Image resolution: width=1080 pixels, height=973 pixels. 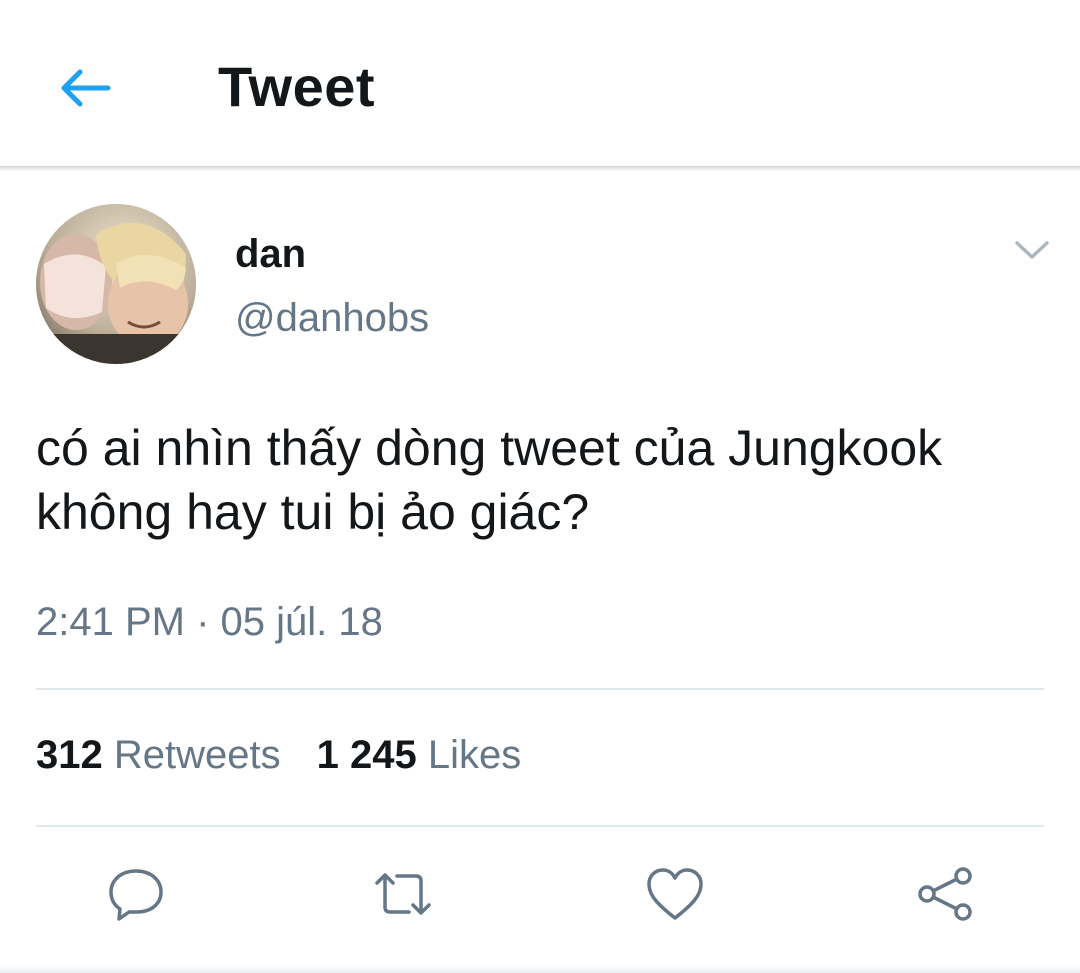 I want to click on likes-count: 1 245, so click(x=366, y=755).